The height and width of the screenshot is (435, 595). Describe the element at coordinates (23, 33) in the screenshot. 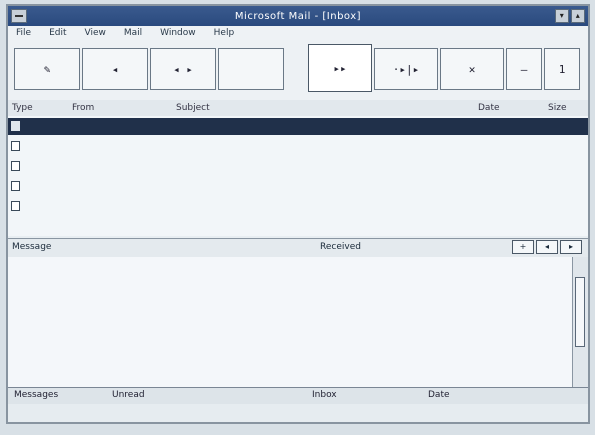

I see `menu-file: File` at that location.